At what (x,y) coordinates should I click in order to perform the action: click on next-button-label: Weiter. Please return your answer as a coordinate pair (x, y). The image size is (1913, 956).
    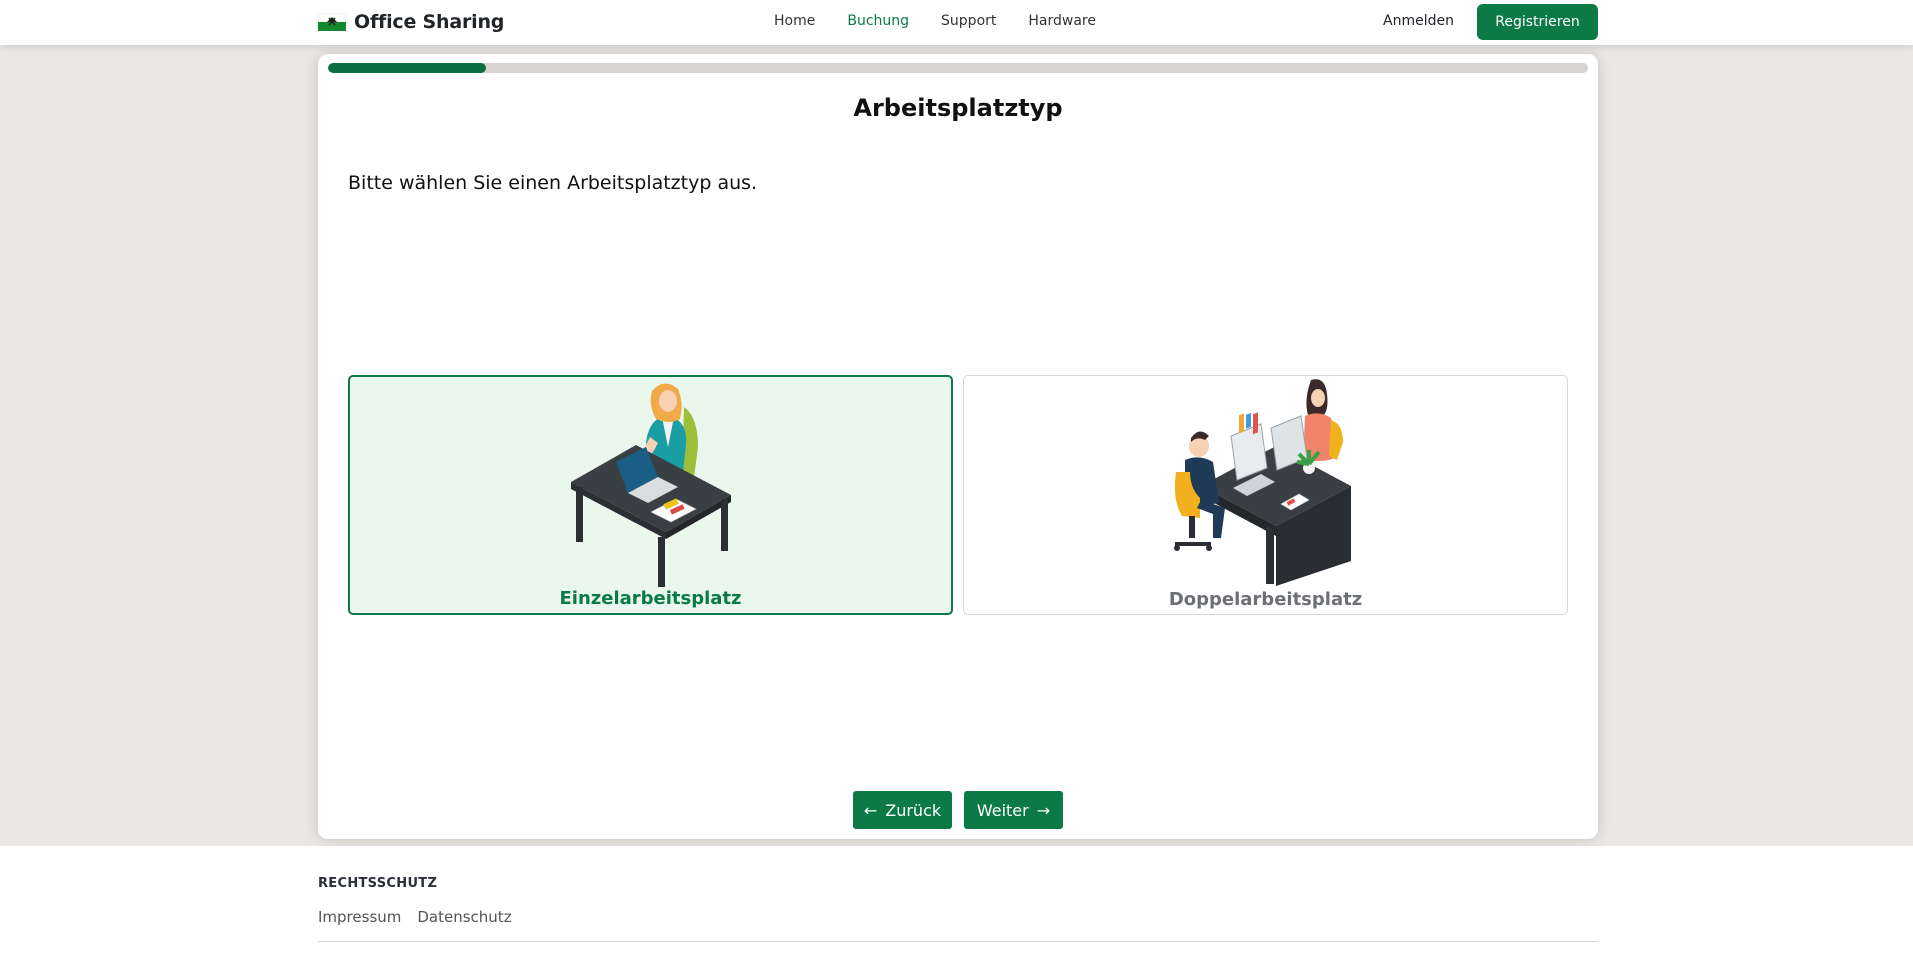
    Looking at the image, I should click on (1002, 810).